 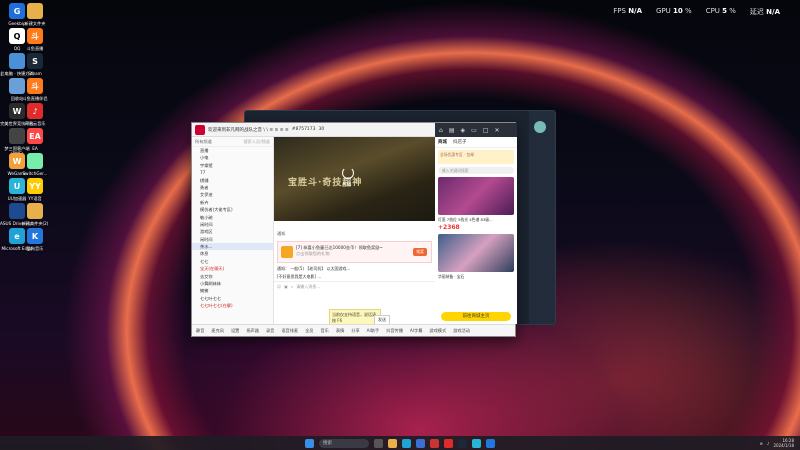 What do you see at coordinates (279, 286) in the screenshot?
I see `emoji-icon: ☺` at bounding box center [279, 286].